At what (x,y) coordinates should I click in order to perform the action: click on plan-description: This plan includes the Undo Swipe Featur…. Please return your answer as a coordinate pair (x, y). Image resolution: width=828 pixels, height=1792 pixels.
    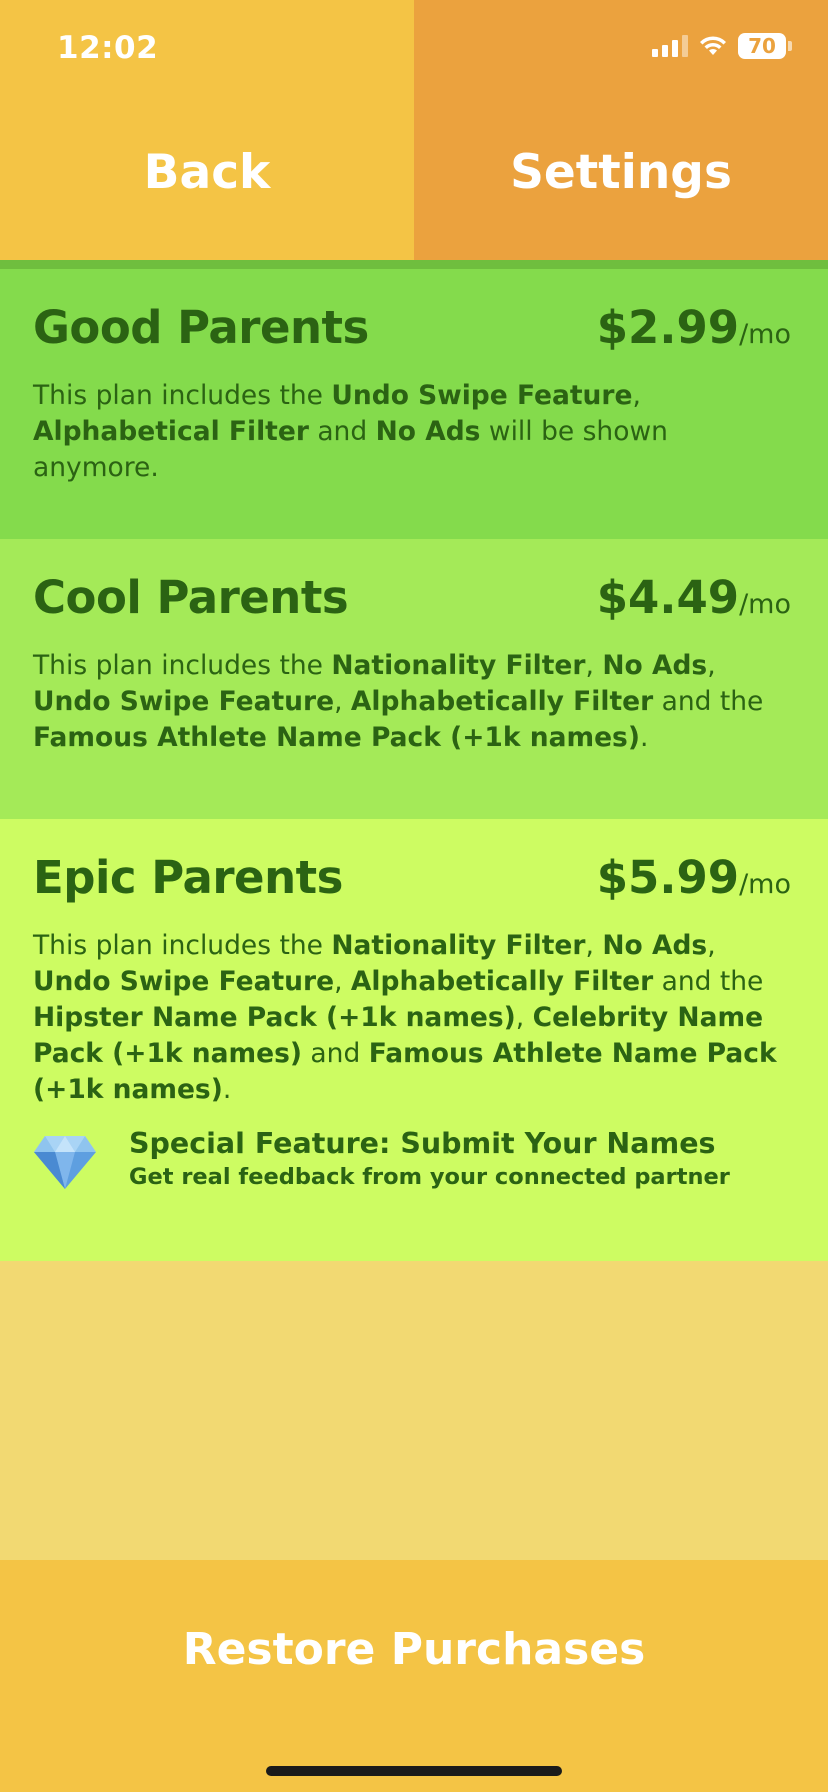
    Looking at the image, I should click on (350, 431).